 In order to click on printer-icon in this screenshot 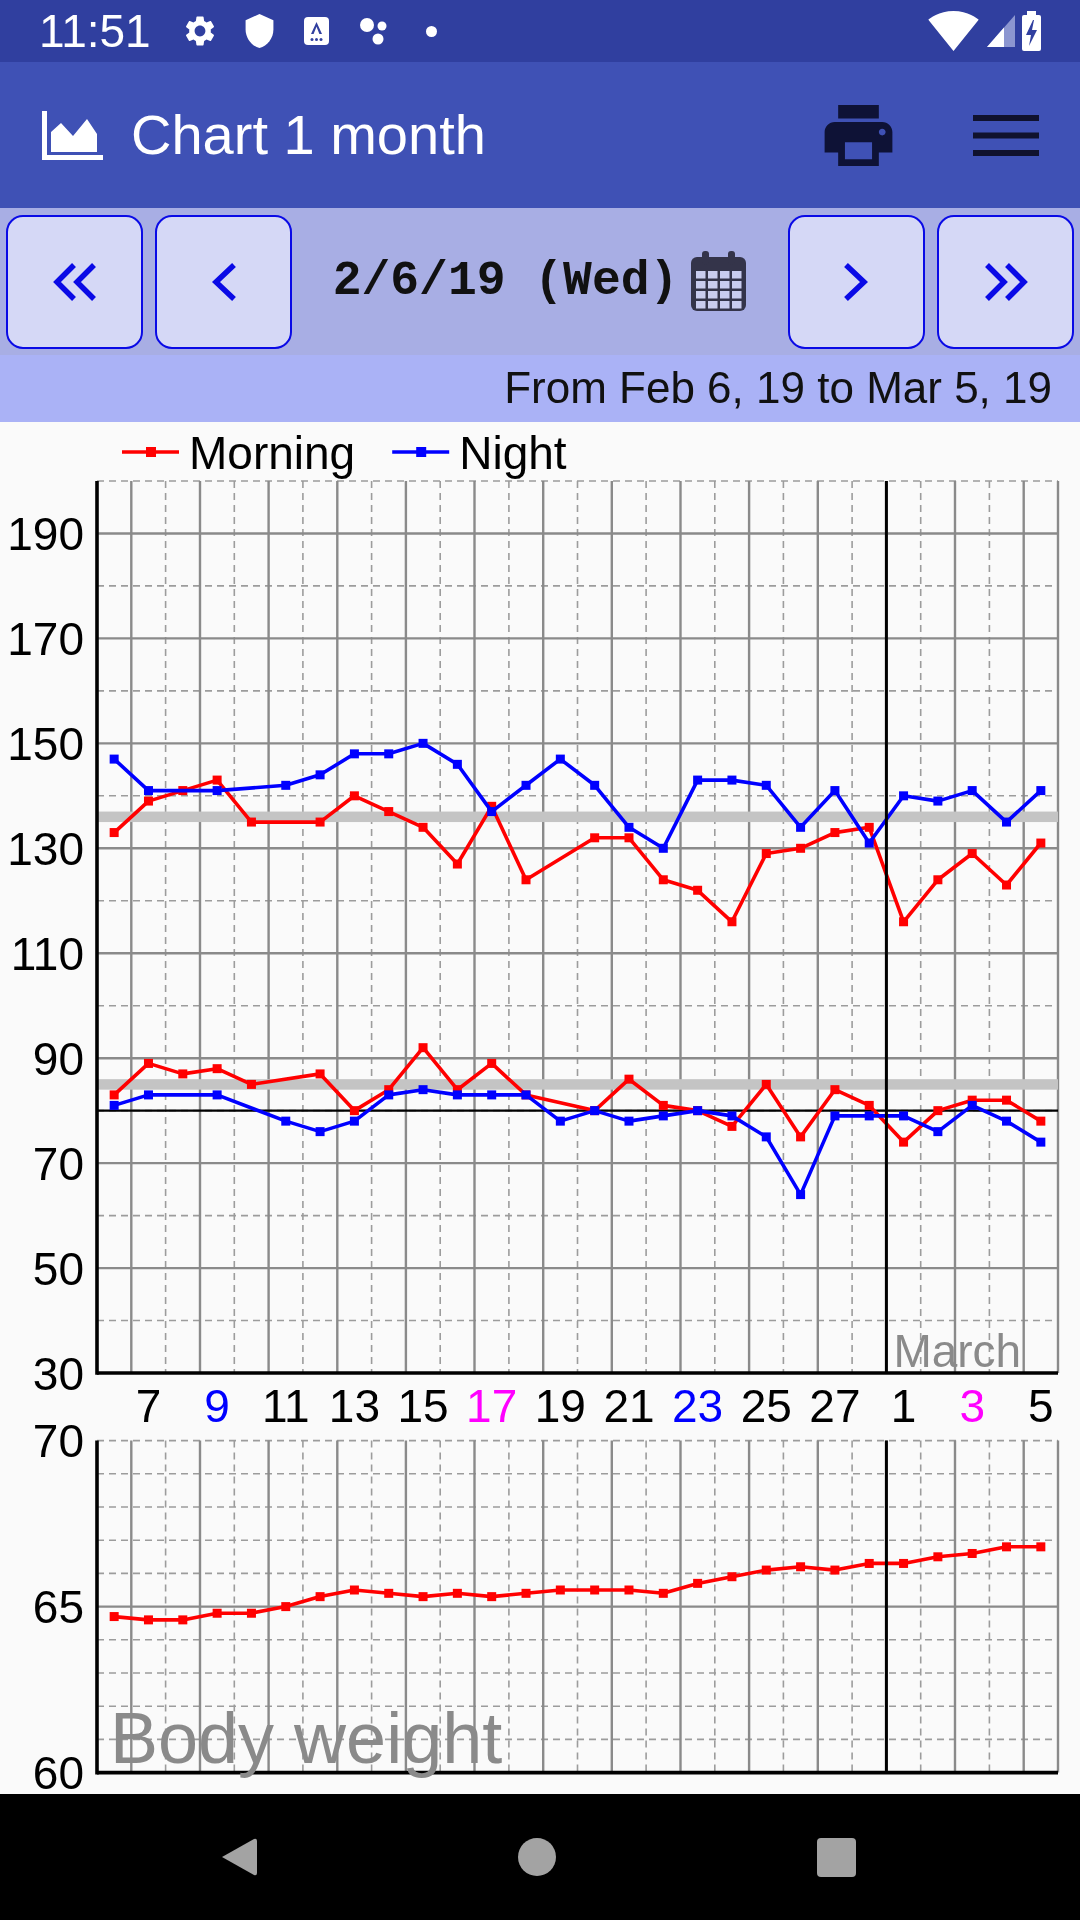, I will do `click(858, 135)`.